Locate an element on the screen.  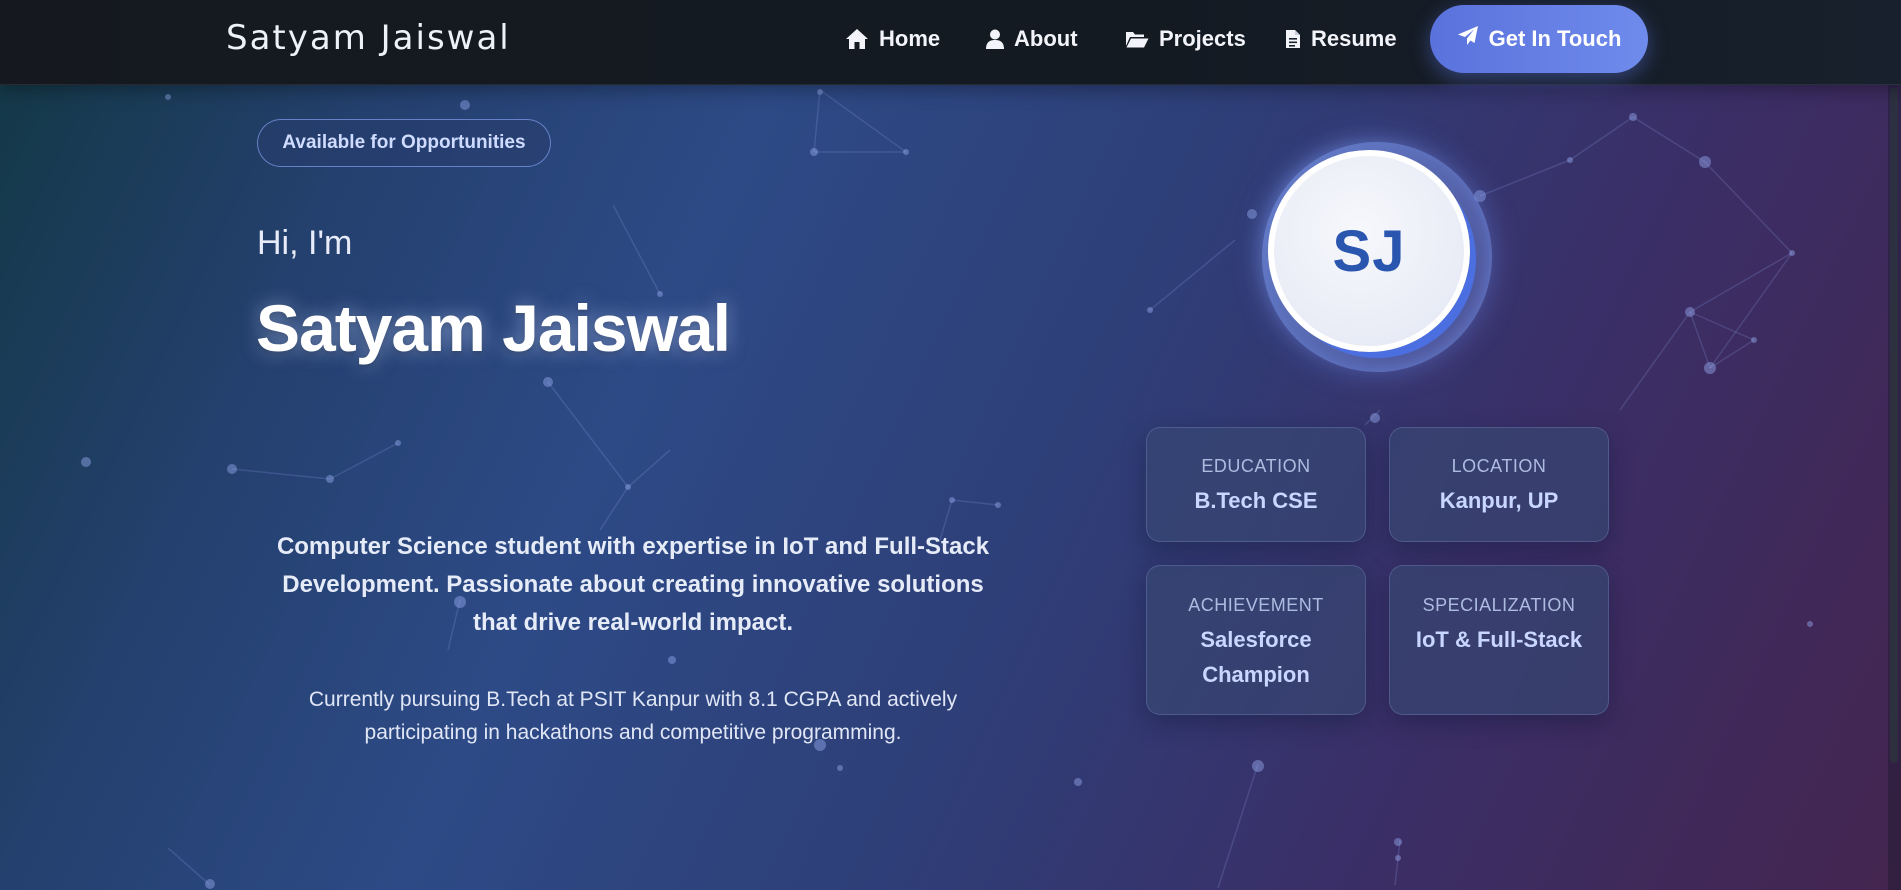
info-card-education: EDUCATION B.Tech CSE is located at coordinates (1256, 484).